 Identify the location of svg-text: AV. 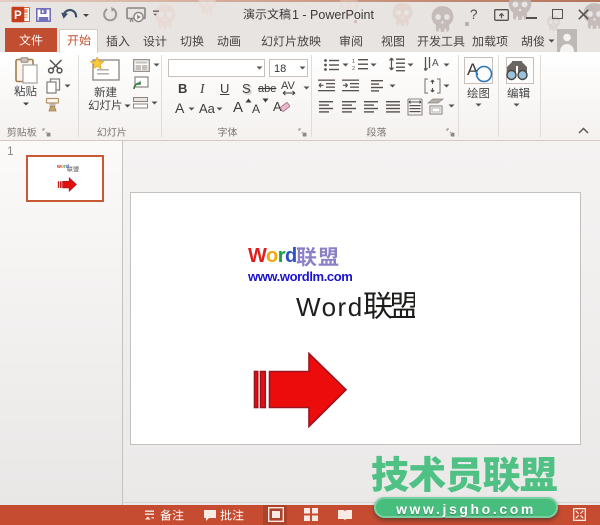
(288, 86).